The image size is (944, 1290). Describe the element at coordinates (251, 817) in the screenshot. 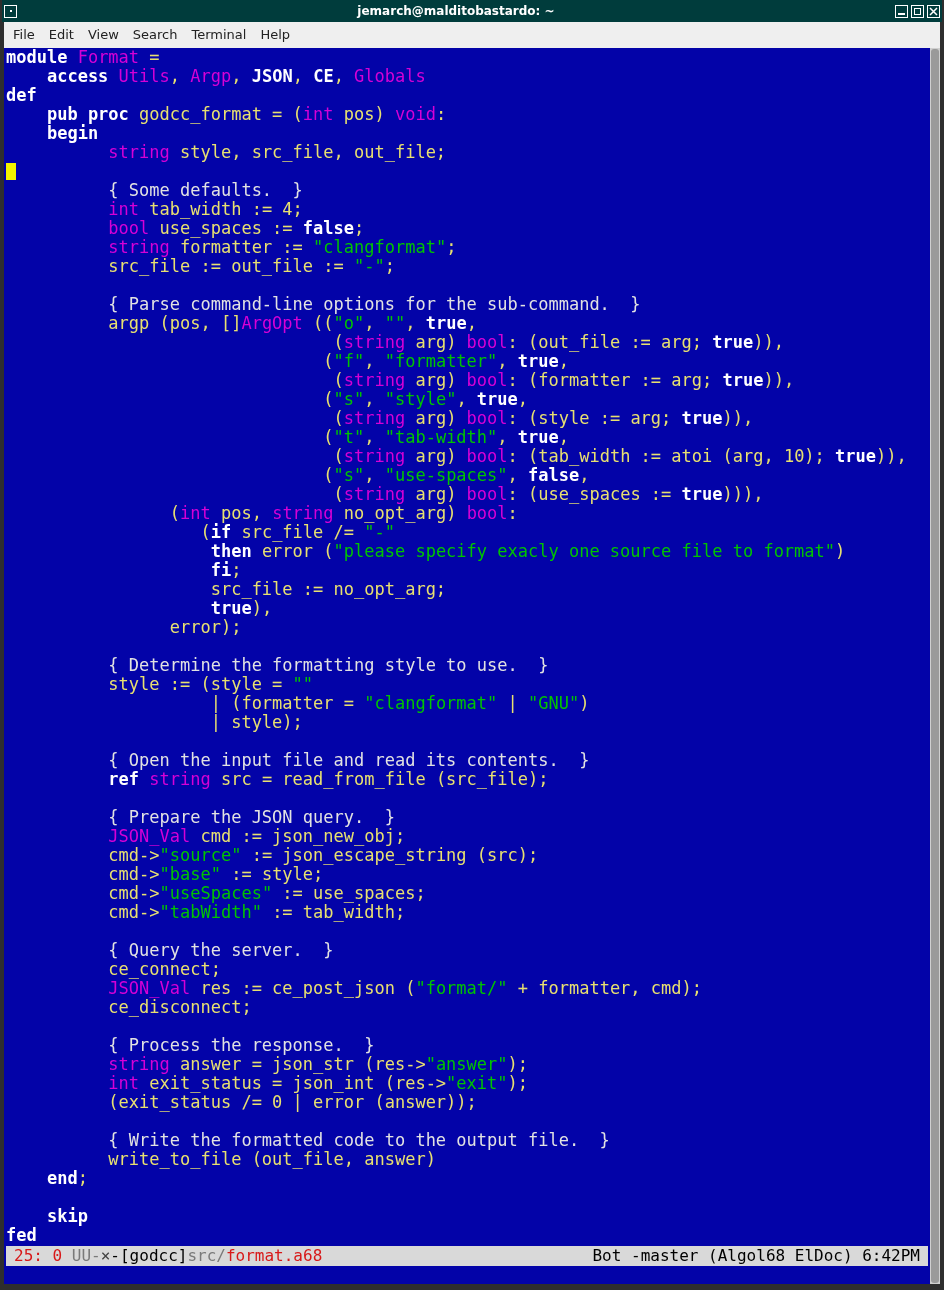

I see `code-line: { Prepare the JSON query. }` at that location.